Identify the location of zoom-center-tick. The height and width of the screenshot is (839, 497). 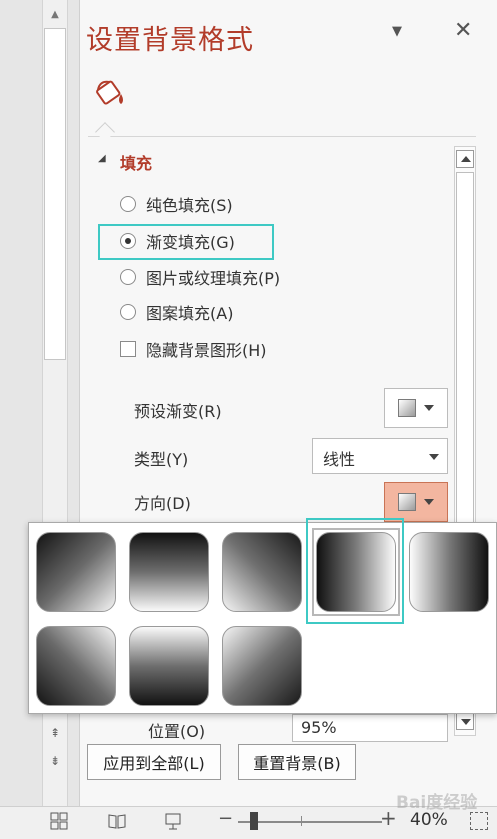
(301, 821).